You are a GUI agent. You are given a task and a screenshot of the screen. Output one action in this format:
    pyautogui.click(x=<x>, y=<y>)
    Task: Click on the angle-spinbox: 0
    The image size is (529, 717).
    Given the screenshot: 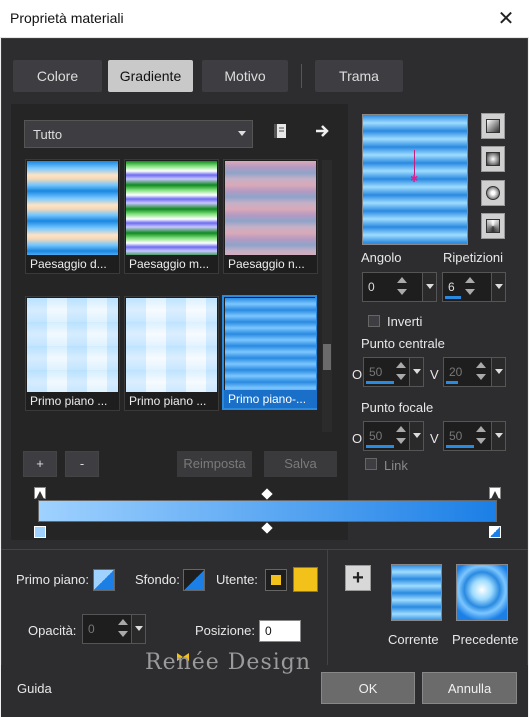 What is the action you would take?
    pyautogui.click(x=399, y=287)
    